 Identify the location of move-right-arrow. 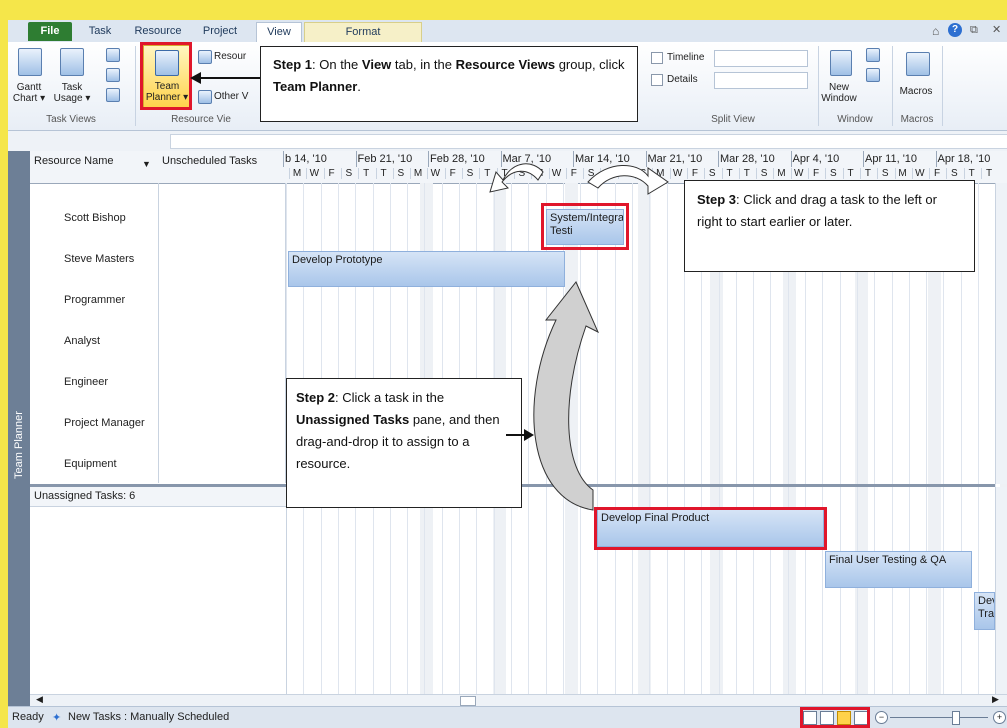
(628, 179).